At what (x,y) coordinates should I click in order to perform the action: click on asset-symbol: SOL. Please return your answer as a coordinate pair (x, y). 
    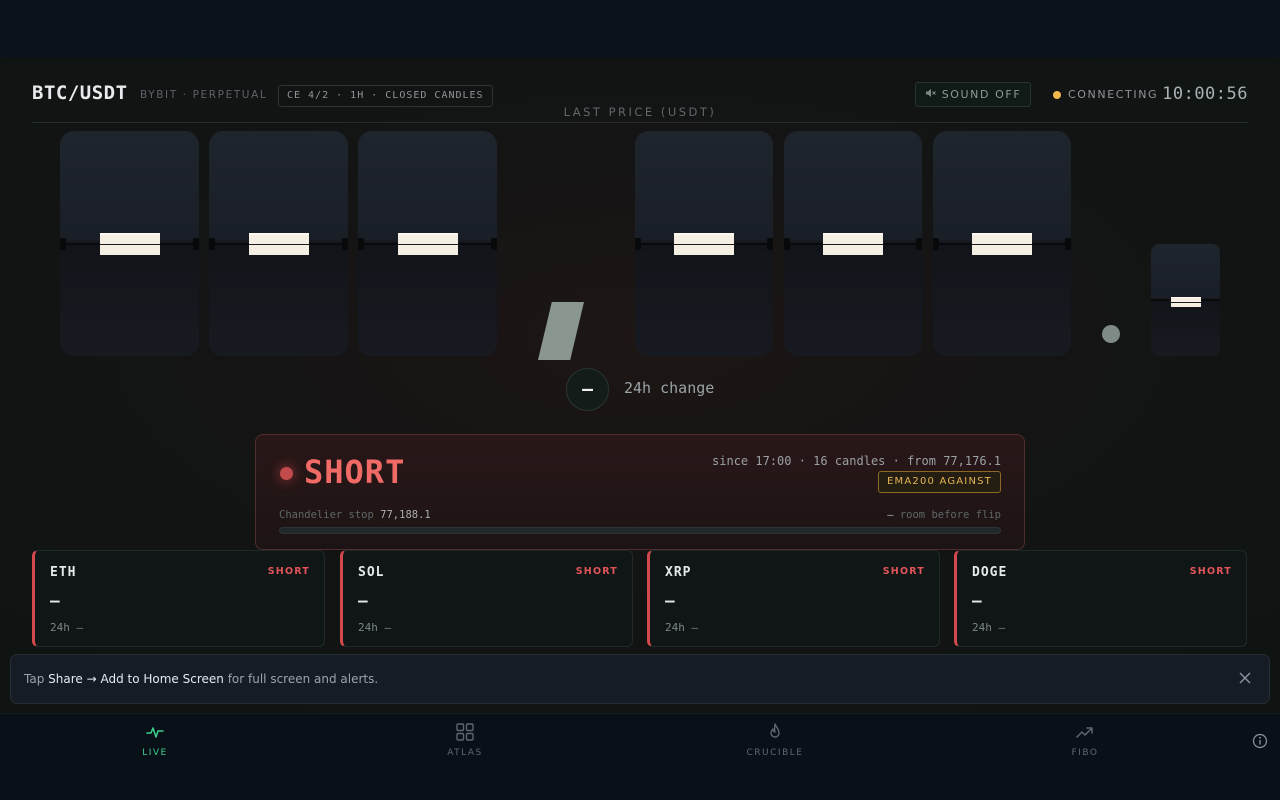
    Looking at the image, I should click on (371, 572).